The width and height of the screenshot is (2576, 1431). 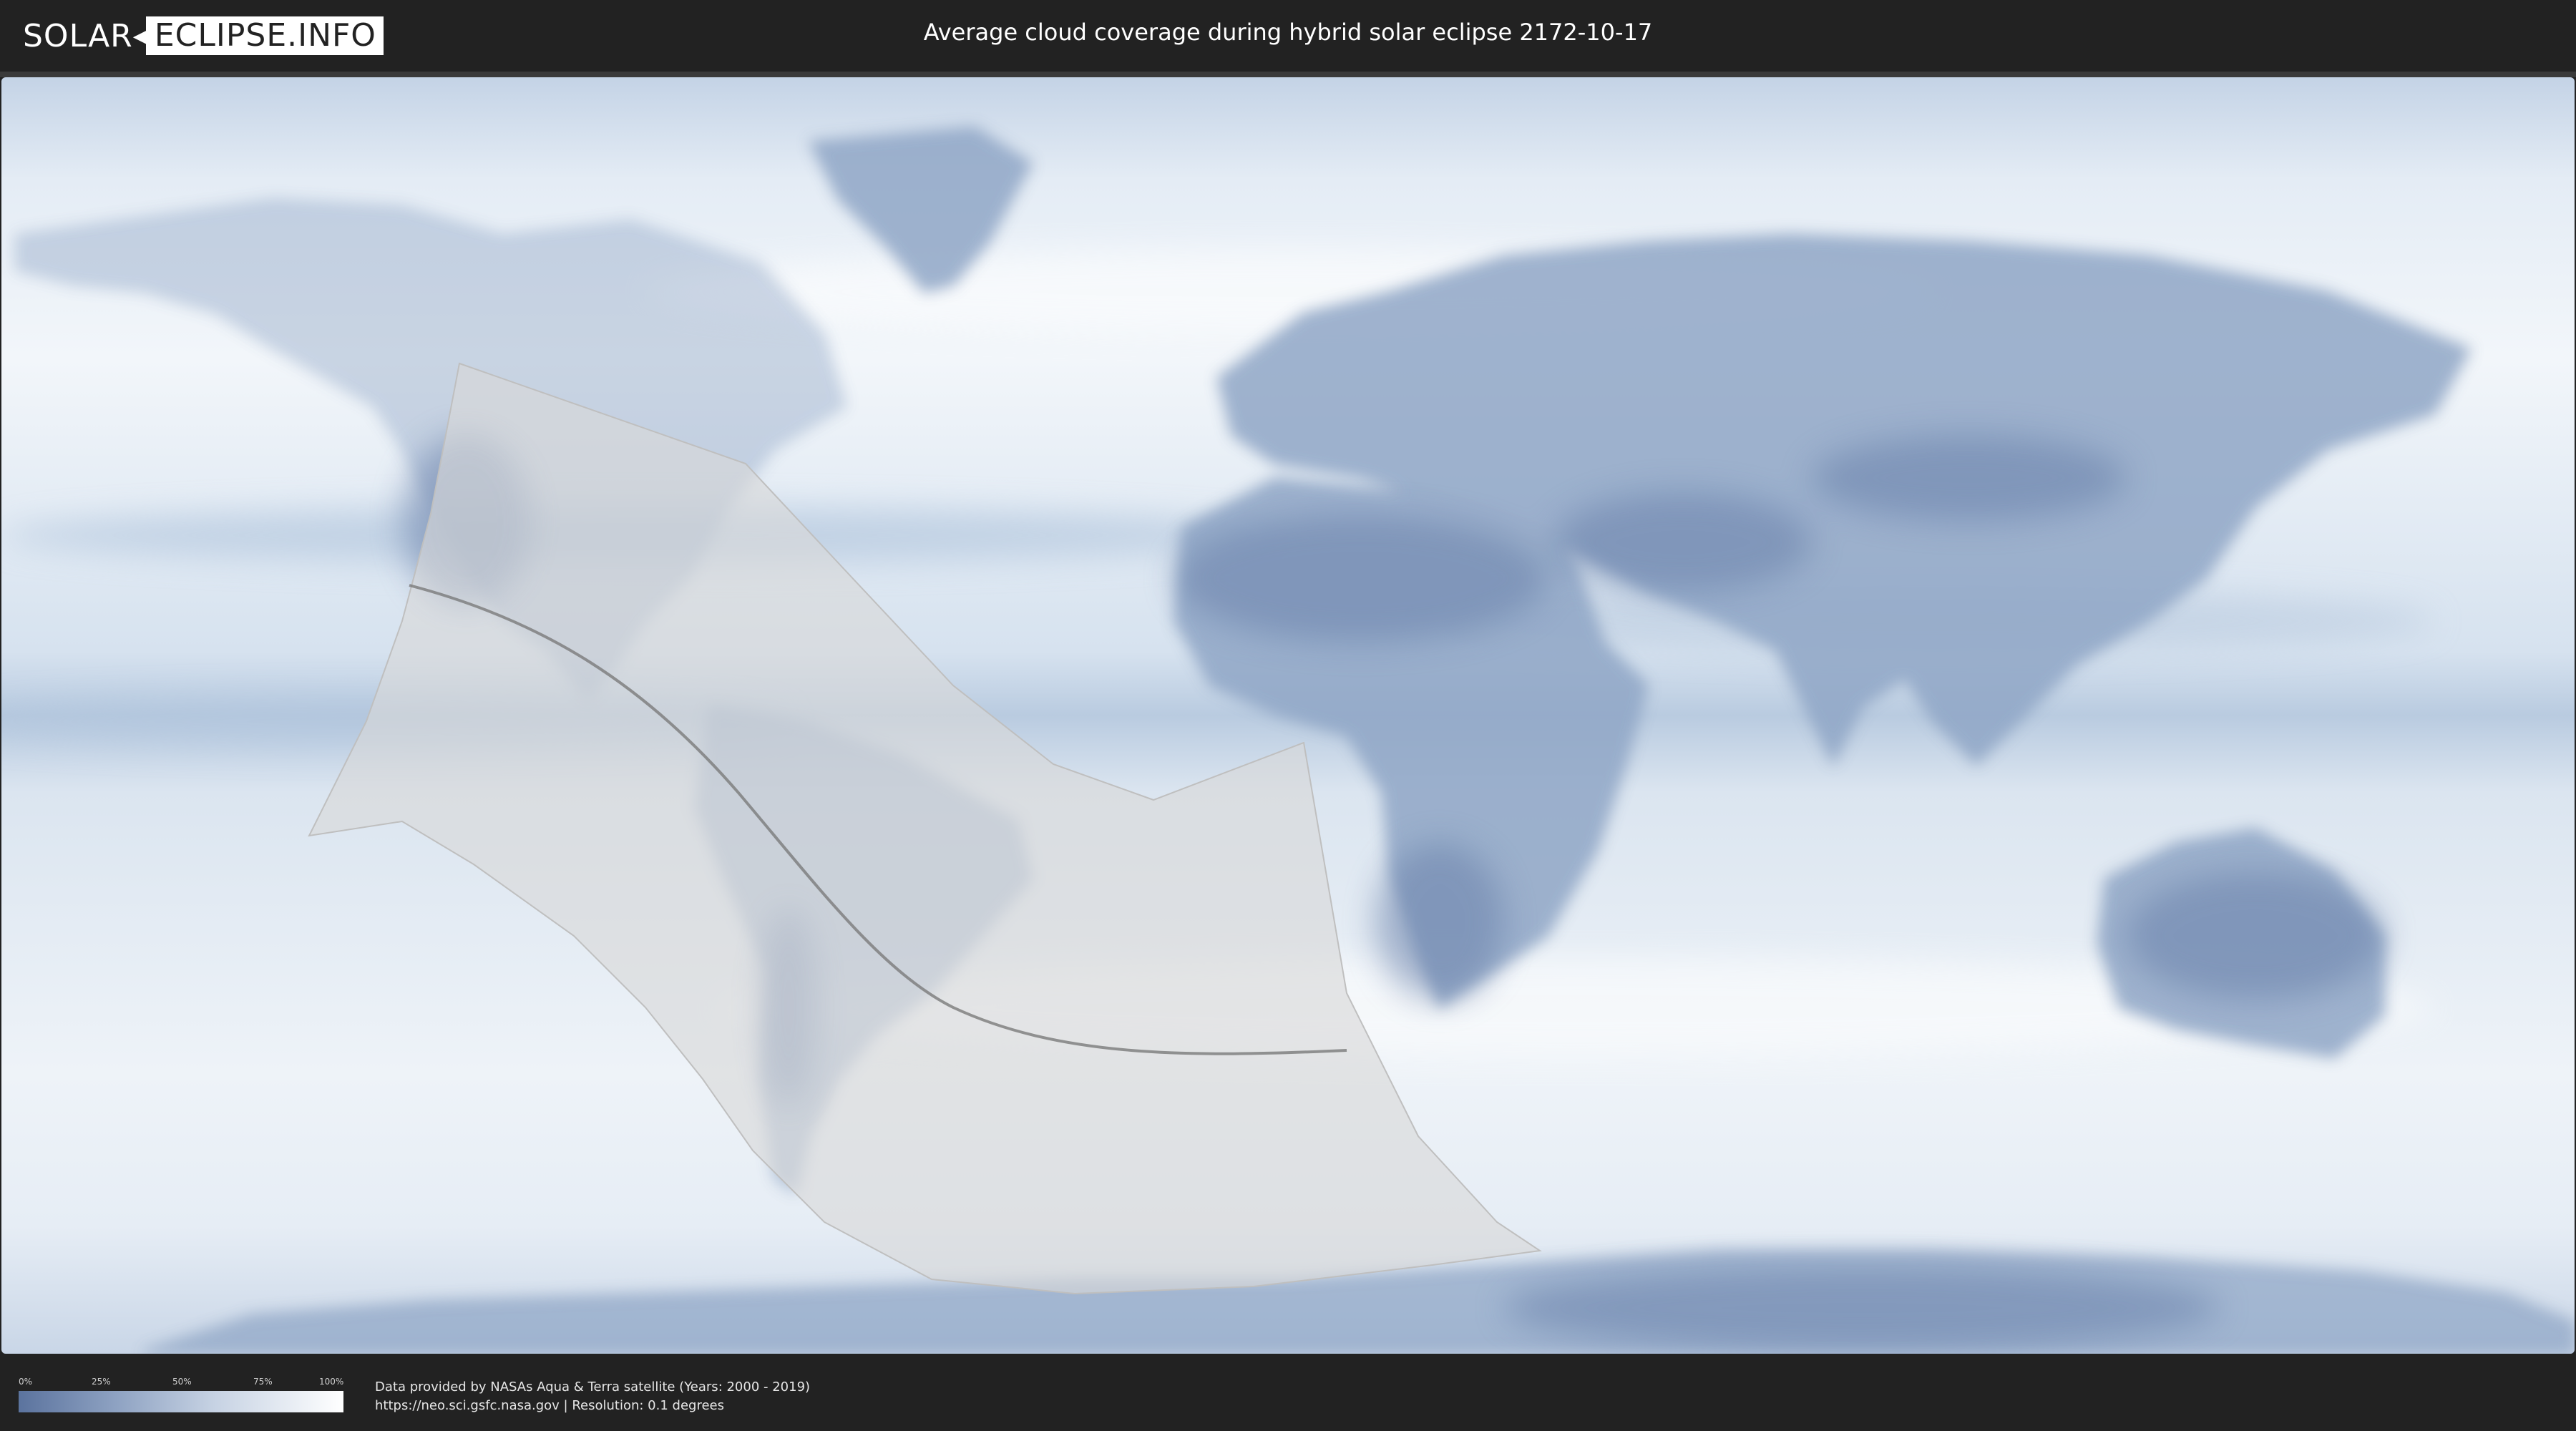 What do you see at coordinates (1288, 74) in the screenshot?
I see `header-divider` at bounding box center [1288, 74].